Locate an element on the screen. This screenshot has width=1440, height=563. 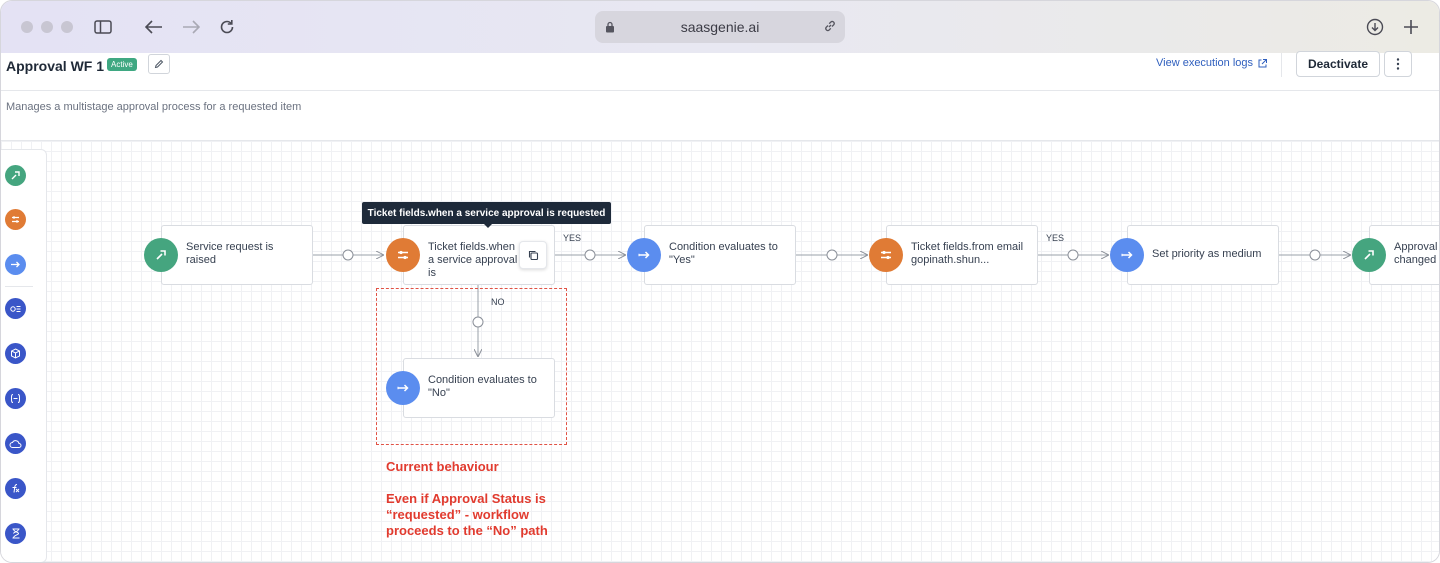
cloud-icon is located at coordinates (15, 443).